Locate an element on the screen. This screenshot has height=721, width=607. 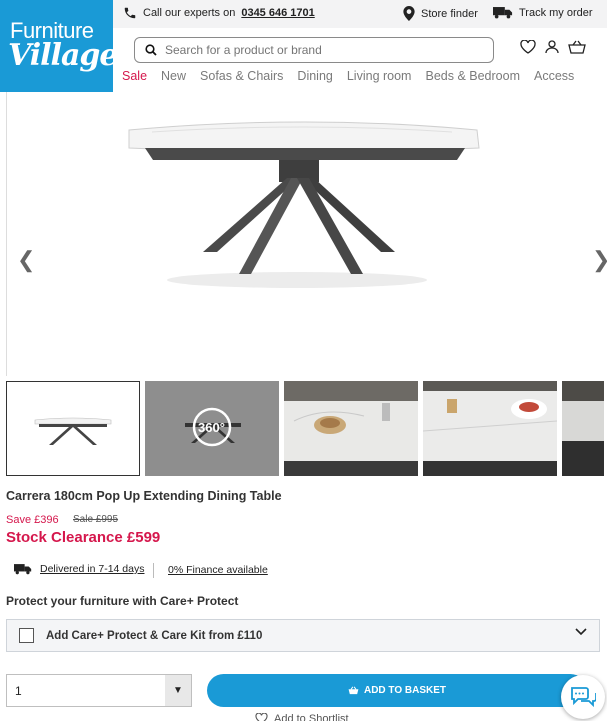
call-experts: Call our experts on 0345 646 1701 is located at coordinates (219, 13).